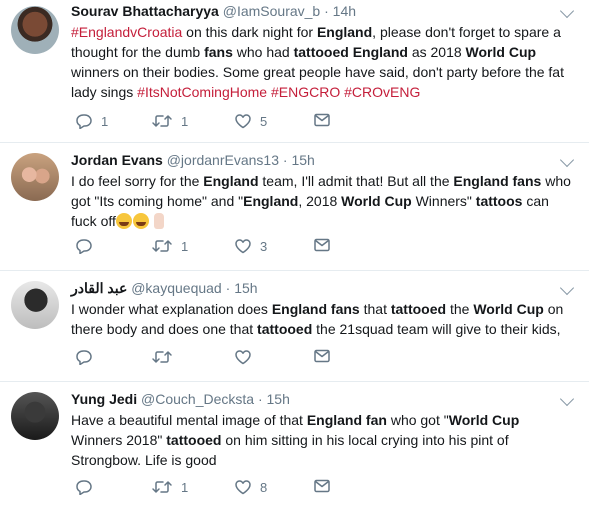 The height and width of the screenshot is (510, 589). I want to click on reply-button: 1, so click(91, 121).